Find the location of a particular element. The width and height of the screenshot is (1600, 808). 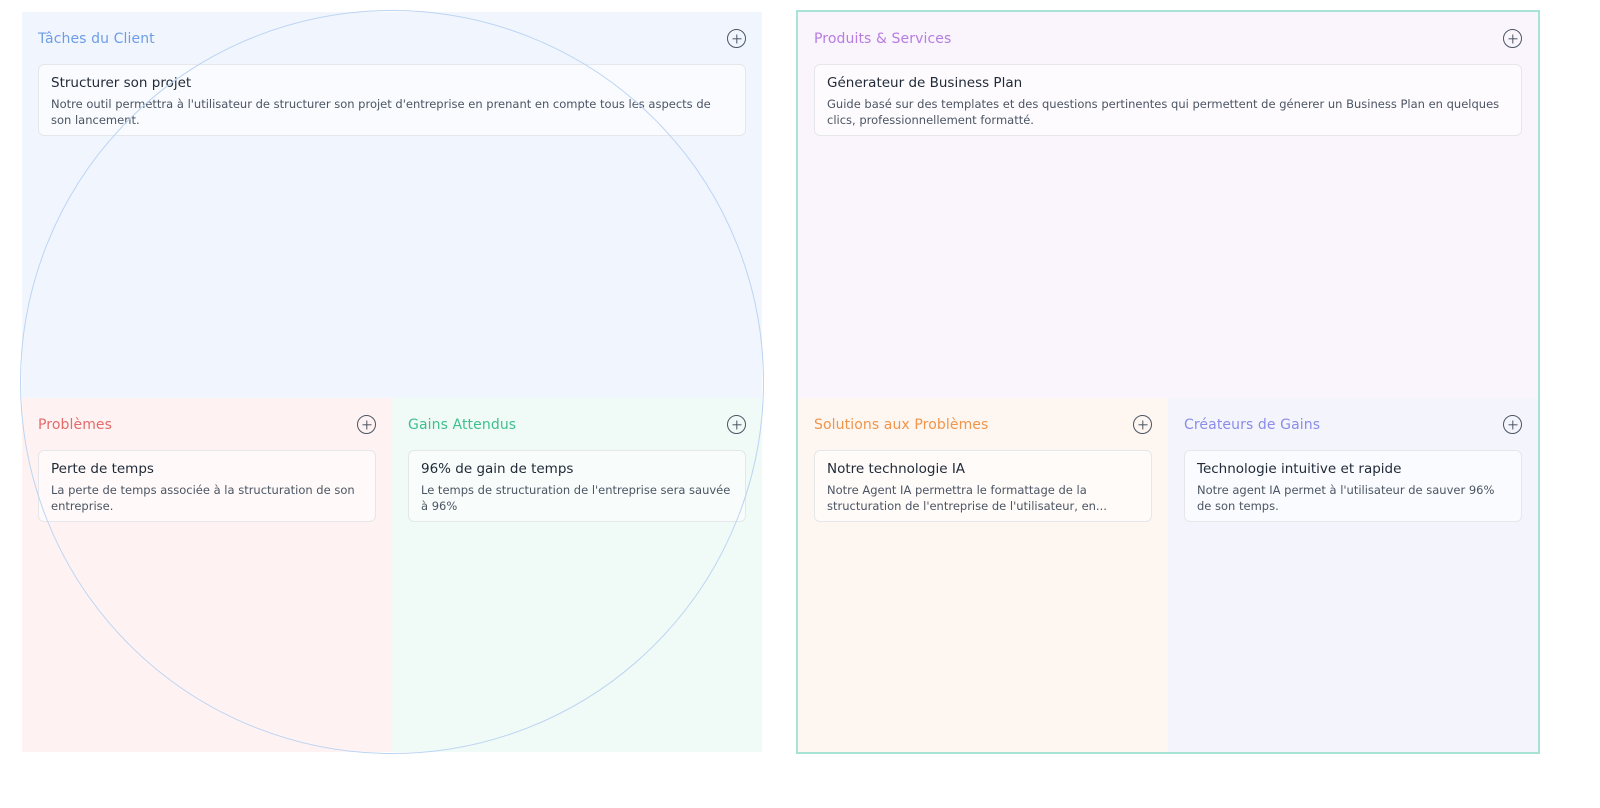

products-services-title: Produits & Services is located at coordinates (883, 39).